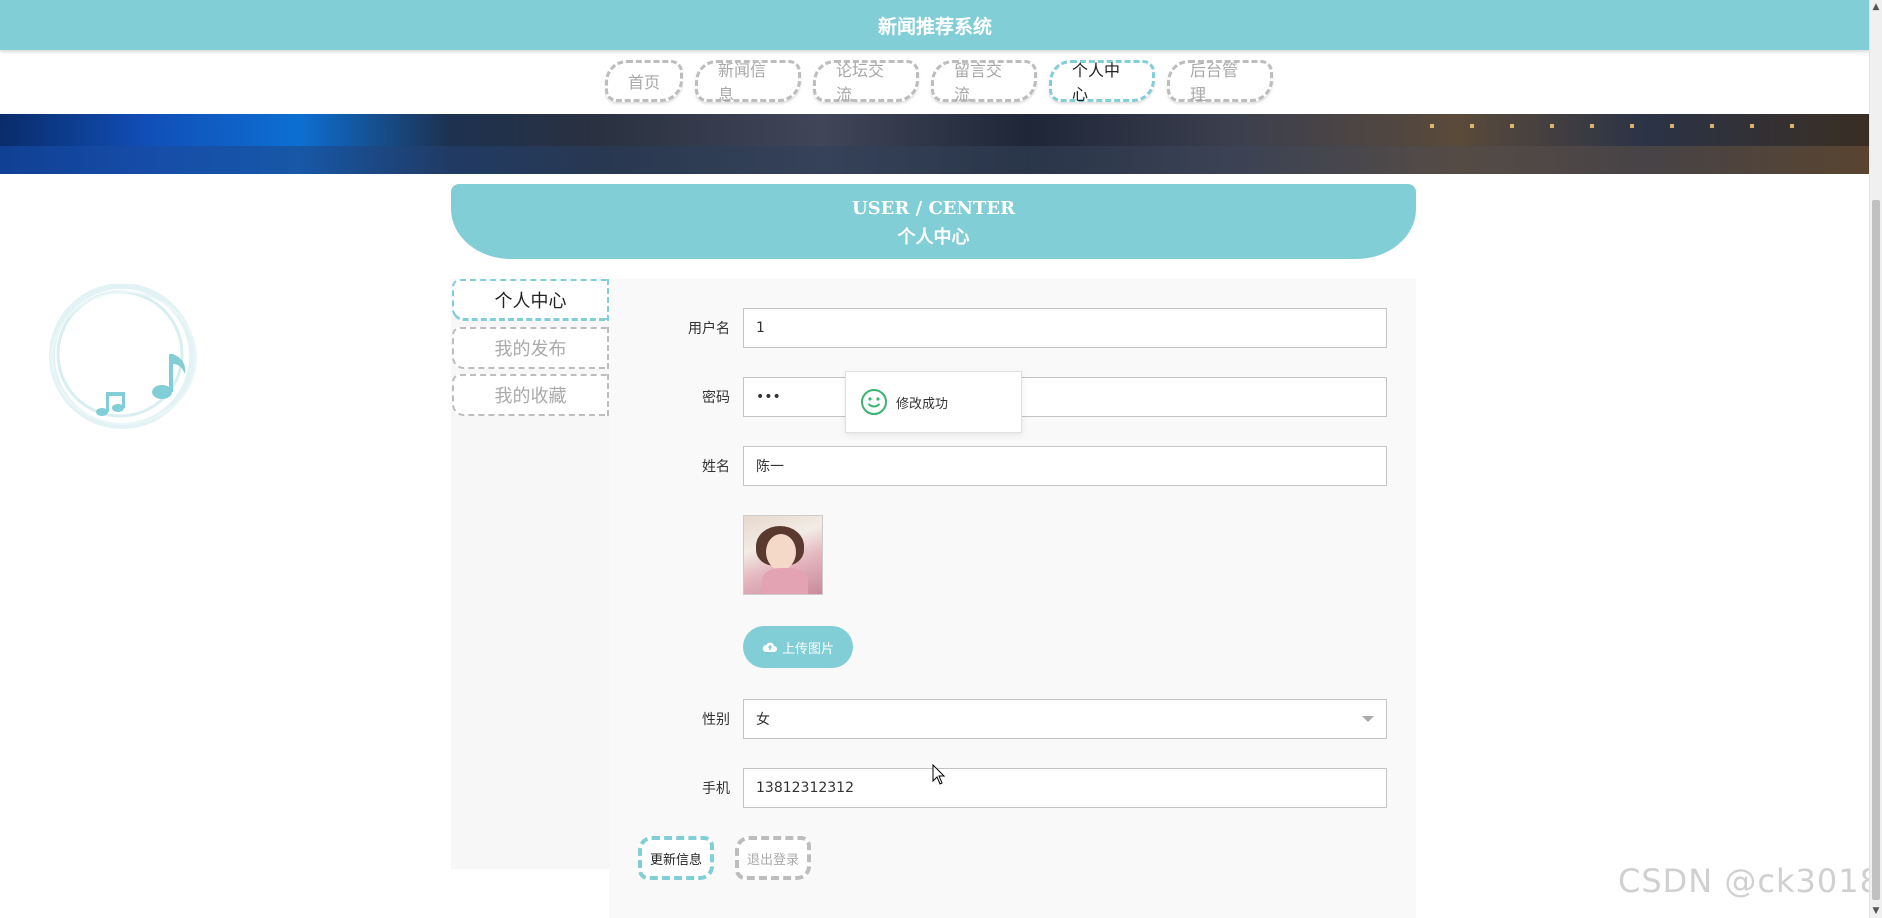 The image size is (1882, 918). I want to click on scrollbar-thumb, so click(1876, 550).